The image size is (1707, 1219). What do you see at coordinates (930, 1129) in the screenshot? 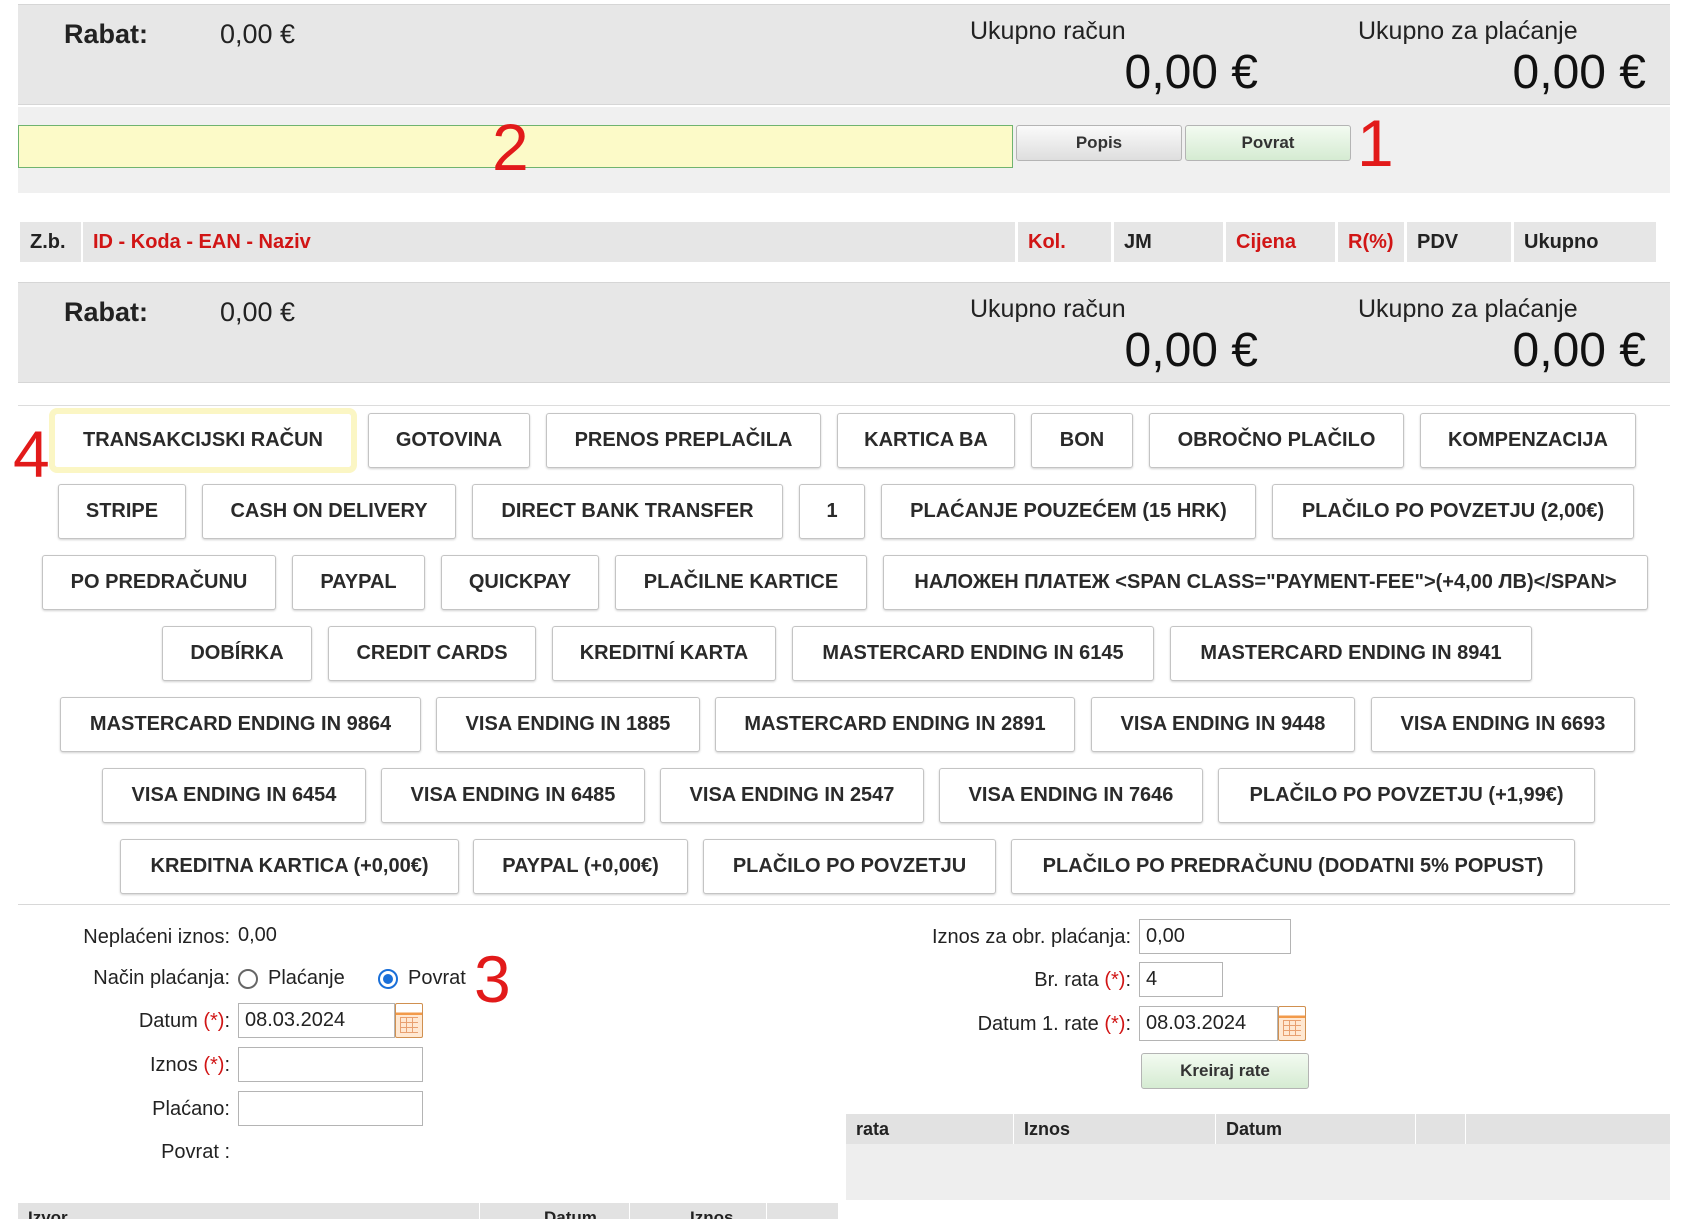
I see `col-rata: rata` at bounding box center [930, 1129].